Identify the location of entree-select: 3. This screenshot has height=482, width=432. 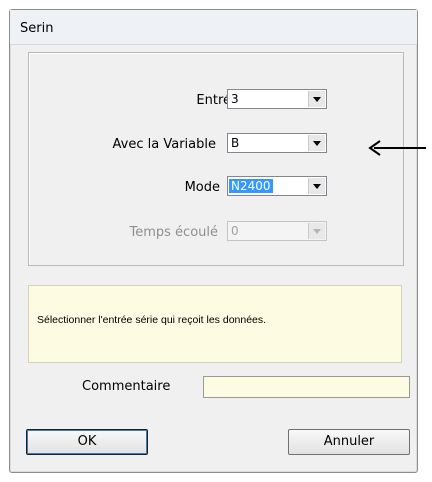
(277, 99).